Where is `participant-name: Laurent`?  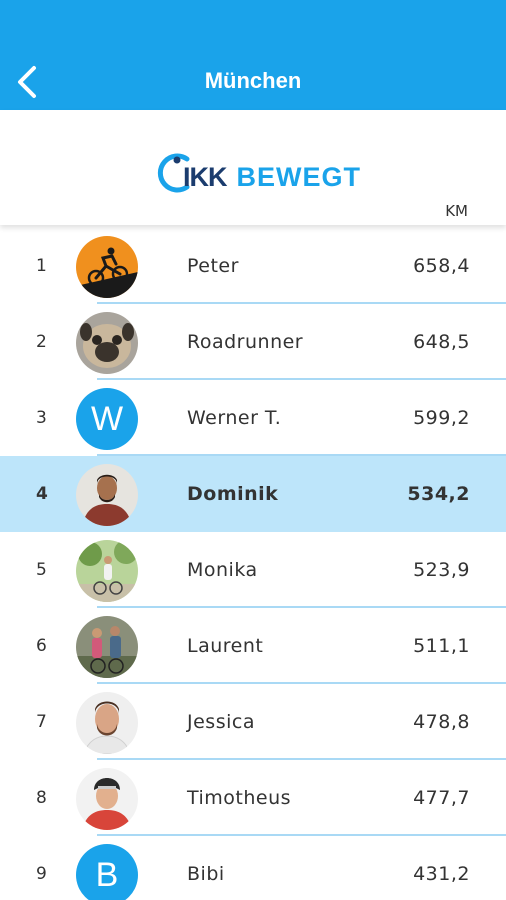 participant-name: Laurent is located at coordinates (225, 646).